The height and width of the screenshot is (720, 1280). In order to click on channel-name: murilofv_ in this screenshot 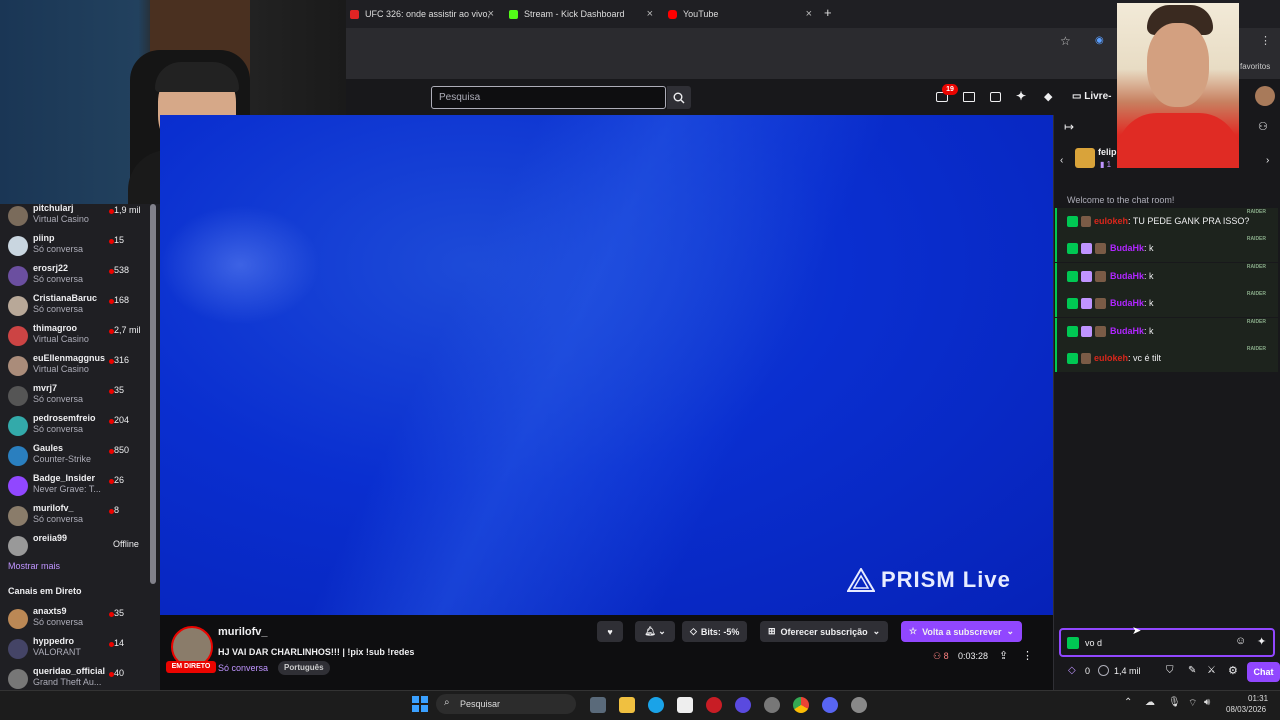, I will do `click(243, 632)`.